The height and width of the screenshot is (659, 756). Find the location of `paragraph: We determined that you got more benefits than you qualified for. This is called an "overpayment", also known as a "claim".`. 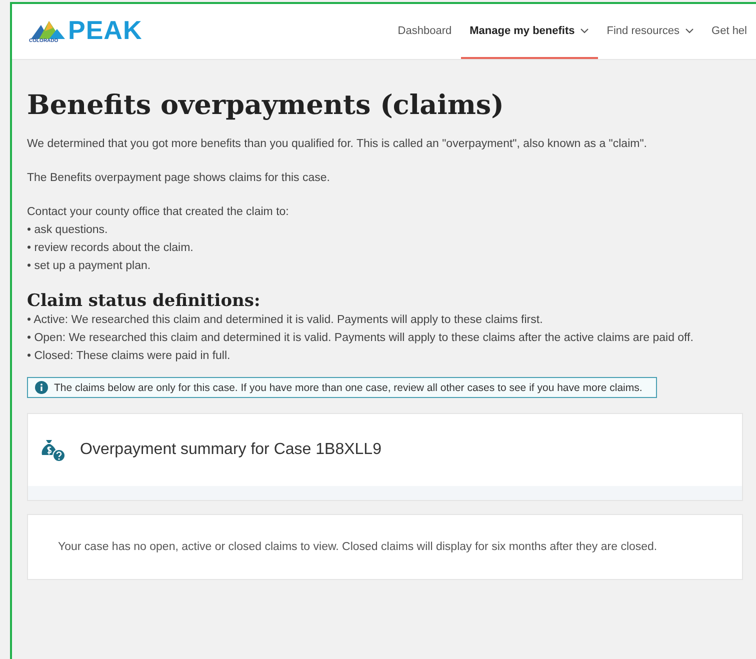

paragraph: We determined that you got more benefits than you qualified for. This is called an "overpayment", also known as a "claim". is located at coordinates (337, 144).